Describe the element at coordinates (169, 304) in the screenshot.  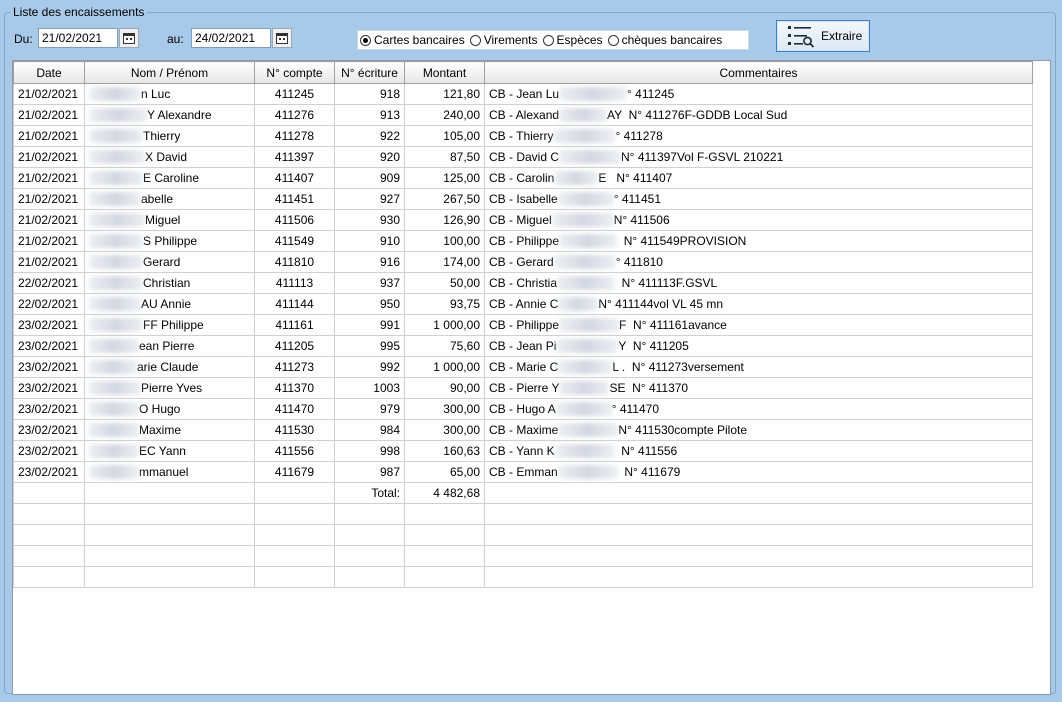
I see `cell-name: AU Annie` at that location.